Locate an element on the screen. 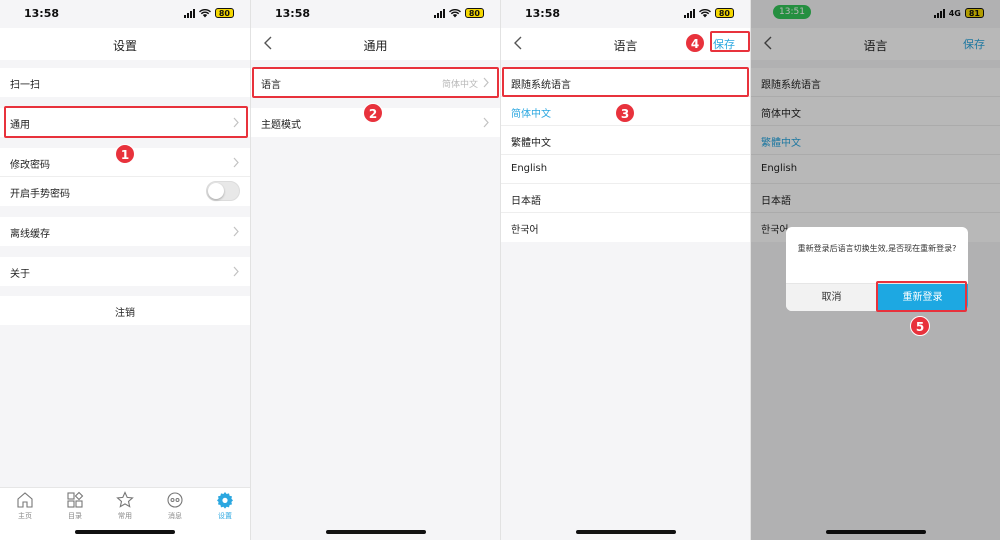 The height and width of the screenshot is (540, 1000). save-button: 保存 is located at coordinates (724, 44).